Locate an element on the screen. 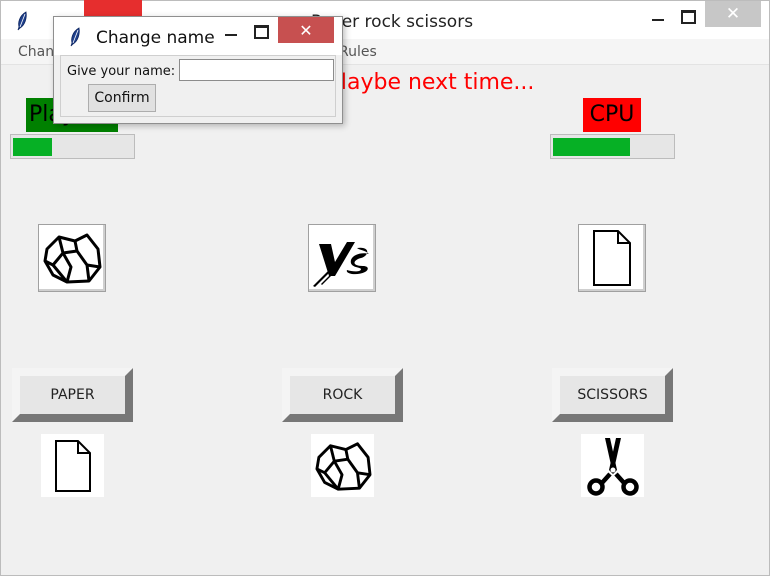 The height and width of the screenshot is (576, 770). scissors-choice-image is located at coordinates (612, 465).